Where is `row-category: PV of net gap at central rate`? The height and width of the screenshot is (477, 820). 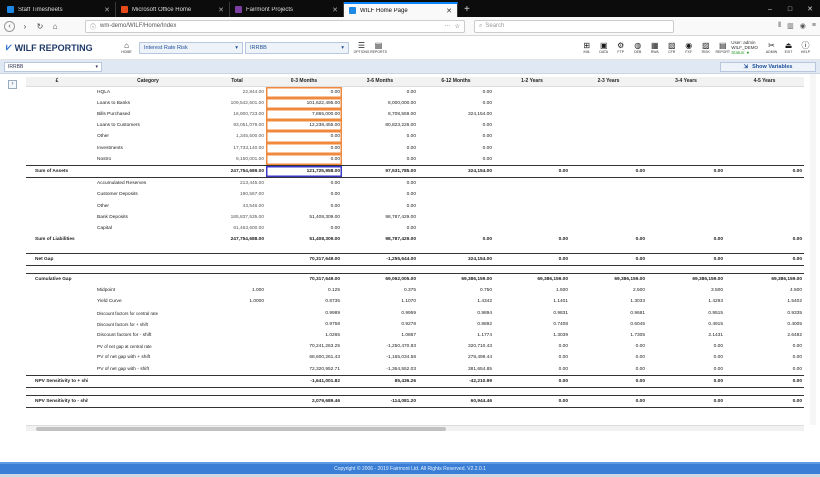 row-category: PV of net gap at central rate is located at coordinates (124, 347).